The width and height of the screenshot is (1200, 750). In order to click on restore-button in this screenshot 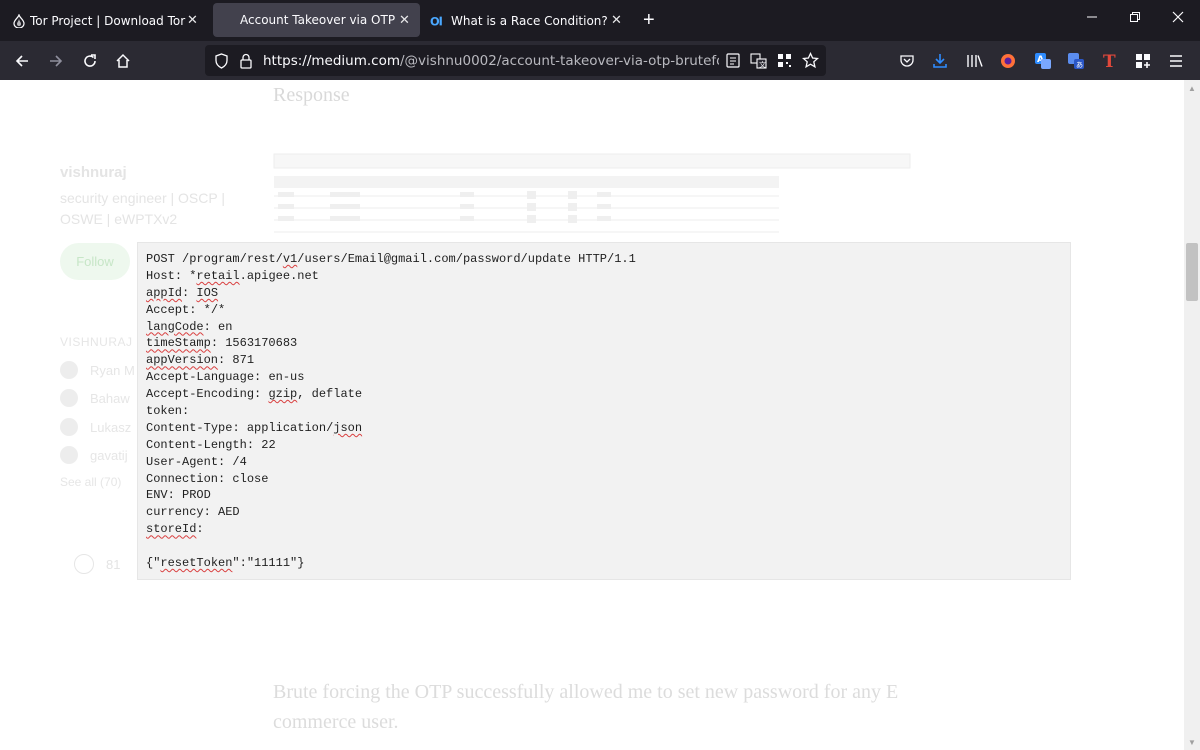, I will do `click(1135, 18)`.